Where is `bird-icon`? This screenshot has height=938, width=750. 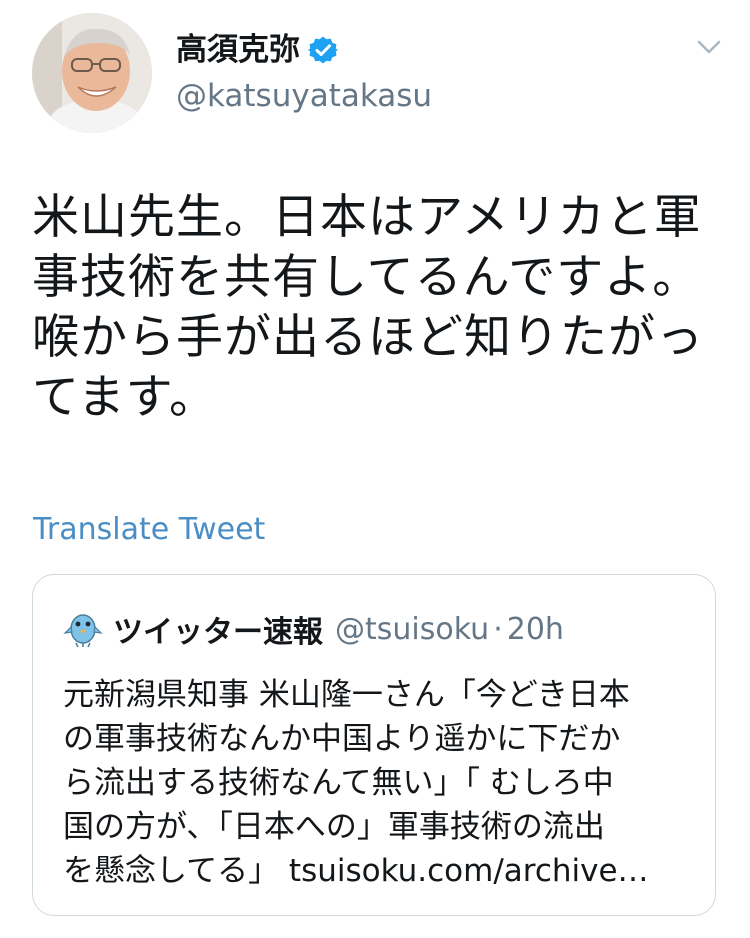 bird-icon is located at coordinates (83, 629).